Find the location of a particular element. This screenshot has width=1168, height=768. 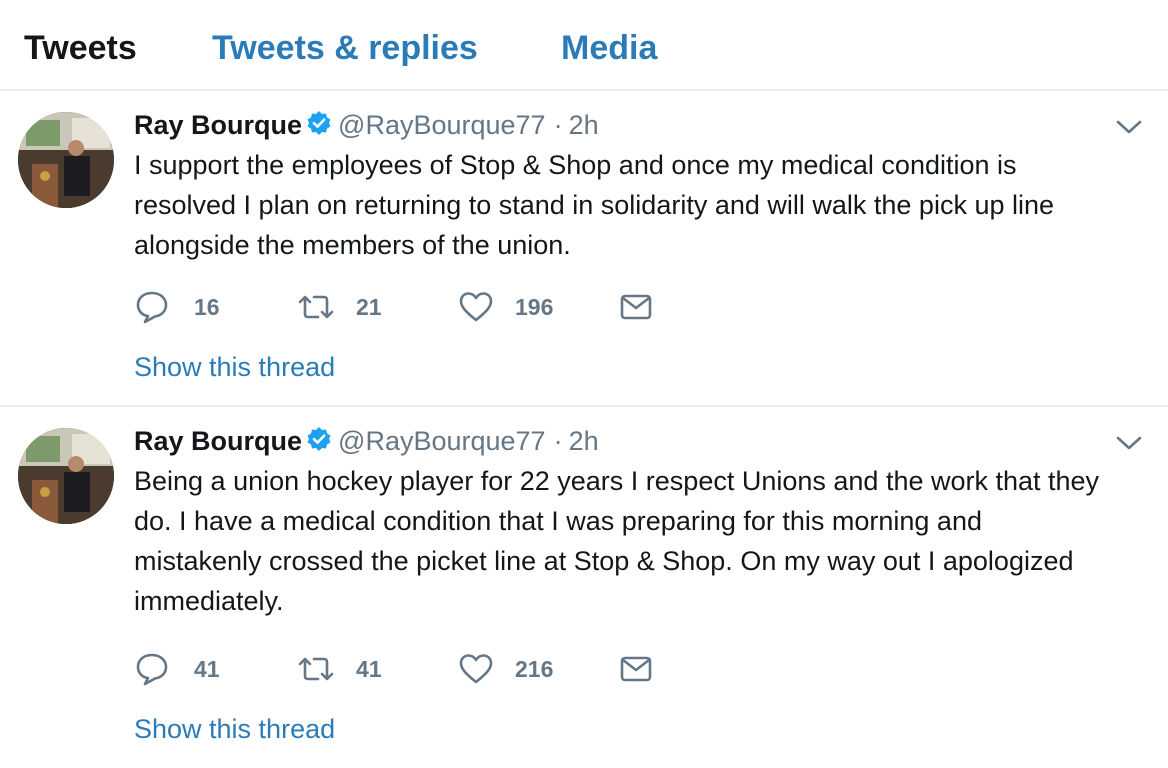

reply-count: 16 is located at coordinates (207, 307).